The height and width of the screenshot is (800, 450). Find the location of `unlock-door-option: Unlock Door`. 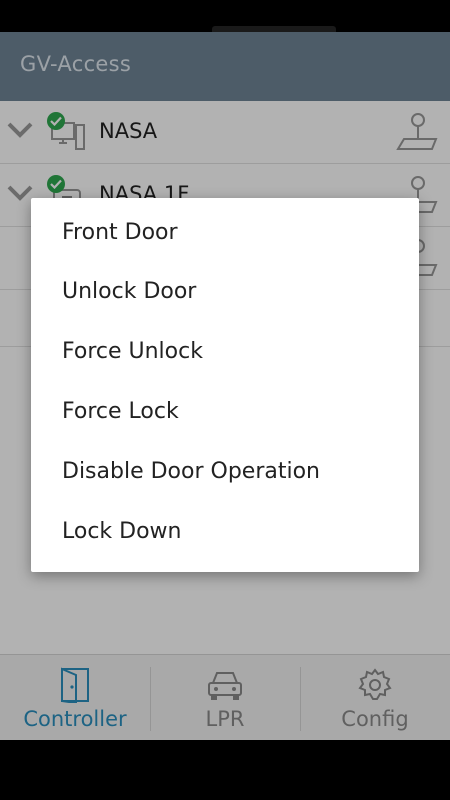

unlock-door-option: Unlock Door is located at coordinates (232, 292).